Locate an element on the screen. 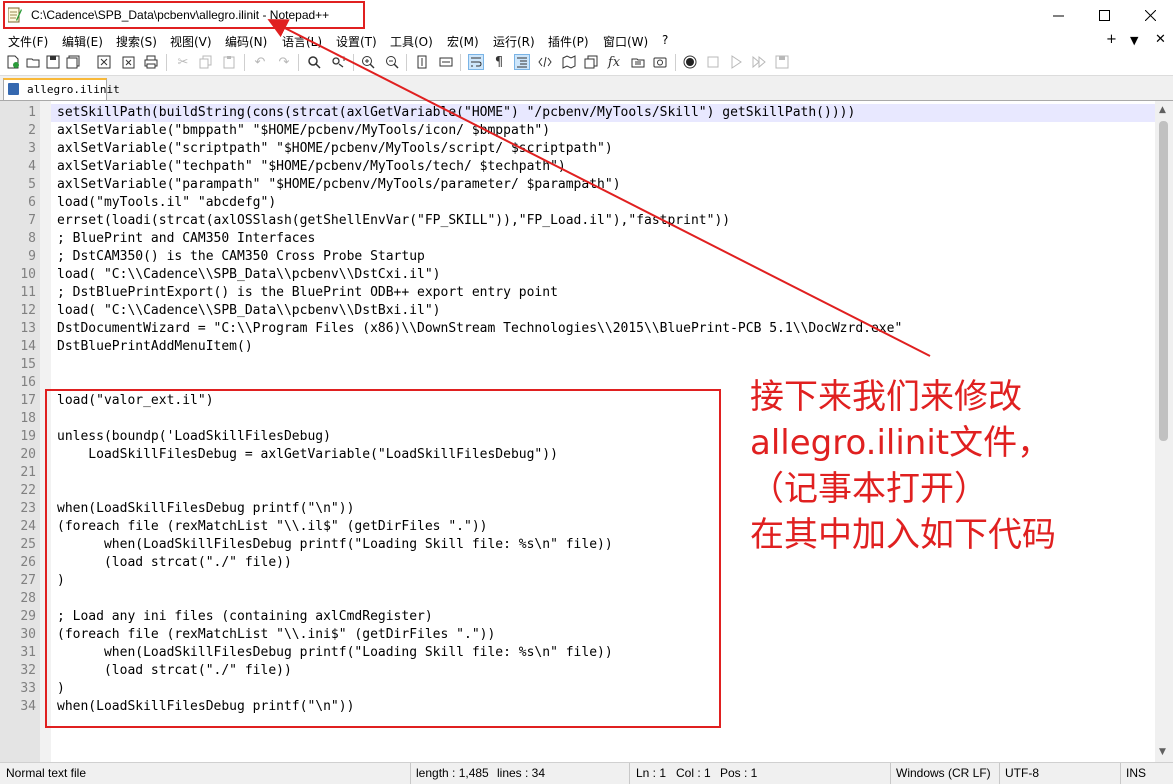  line-number: 19 is located at coordinates (28, 436).